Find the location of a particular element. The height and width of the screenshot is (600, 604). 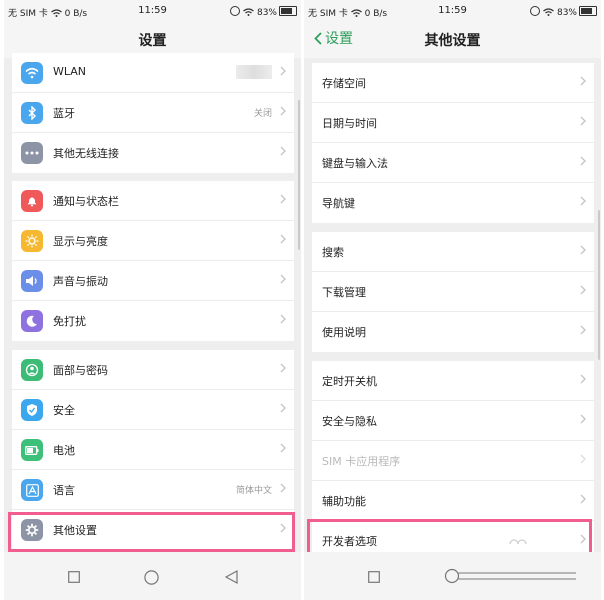

settings-item-display: 显示与亮度 is located at coordinates (153, 241).